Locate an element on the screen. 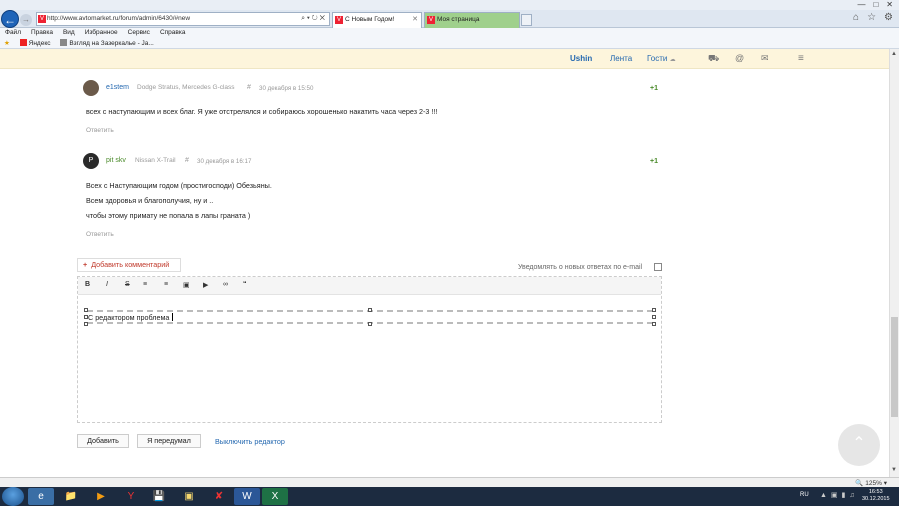 This screenshot has width=899, height=506. bold-button: B is located at coordinates (87, 284).